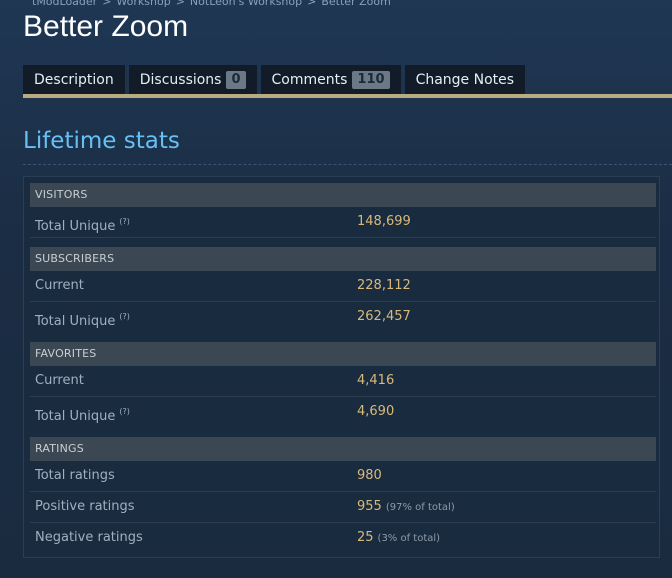  I want to click on favorites-current-row: Current 4,416, so click(343, 381).